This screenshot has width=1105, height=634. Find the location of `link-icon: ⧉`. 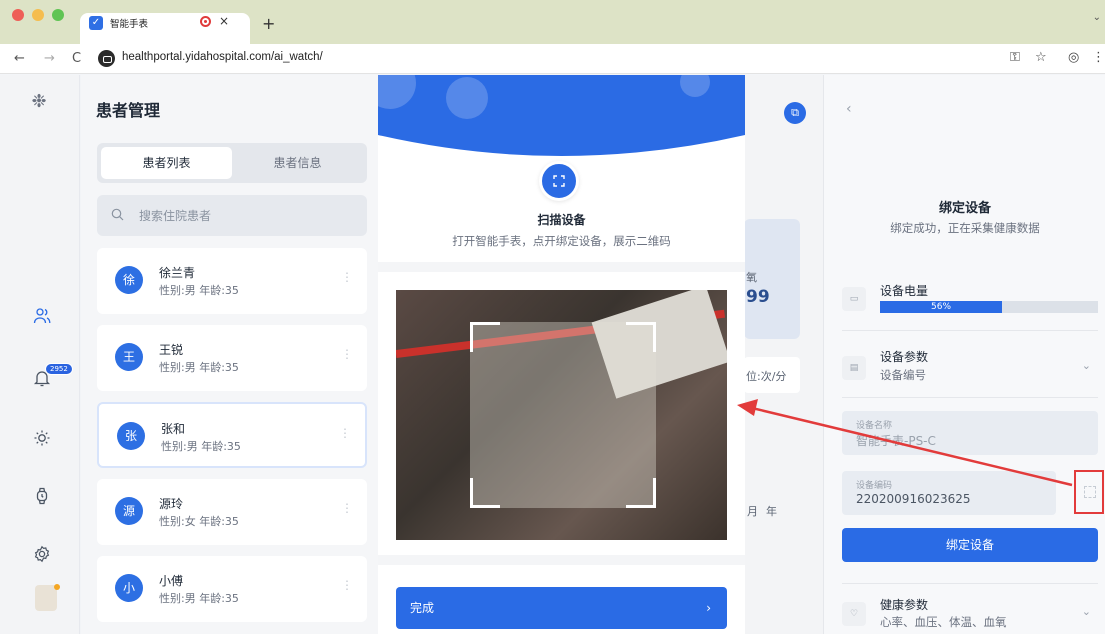

link-icon: ⧉ is located at coordinates (795, 113).